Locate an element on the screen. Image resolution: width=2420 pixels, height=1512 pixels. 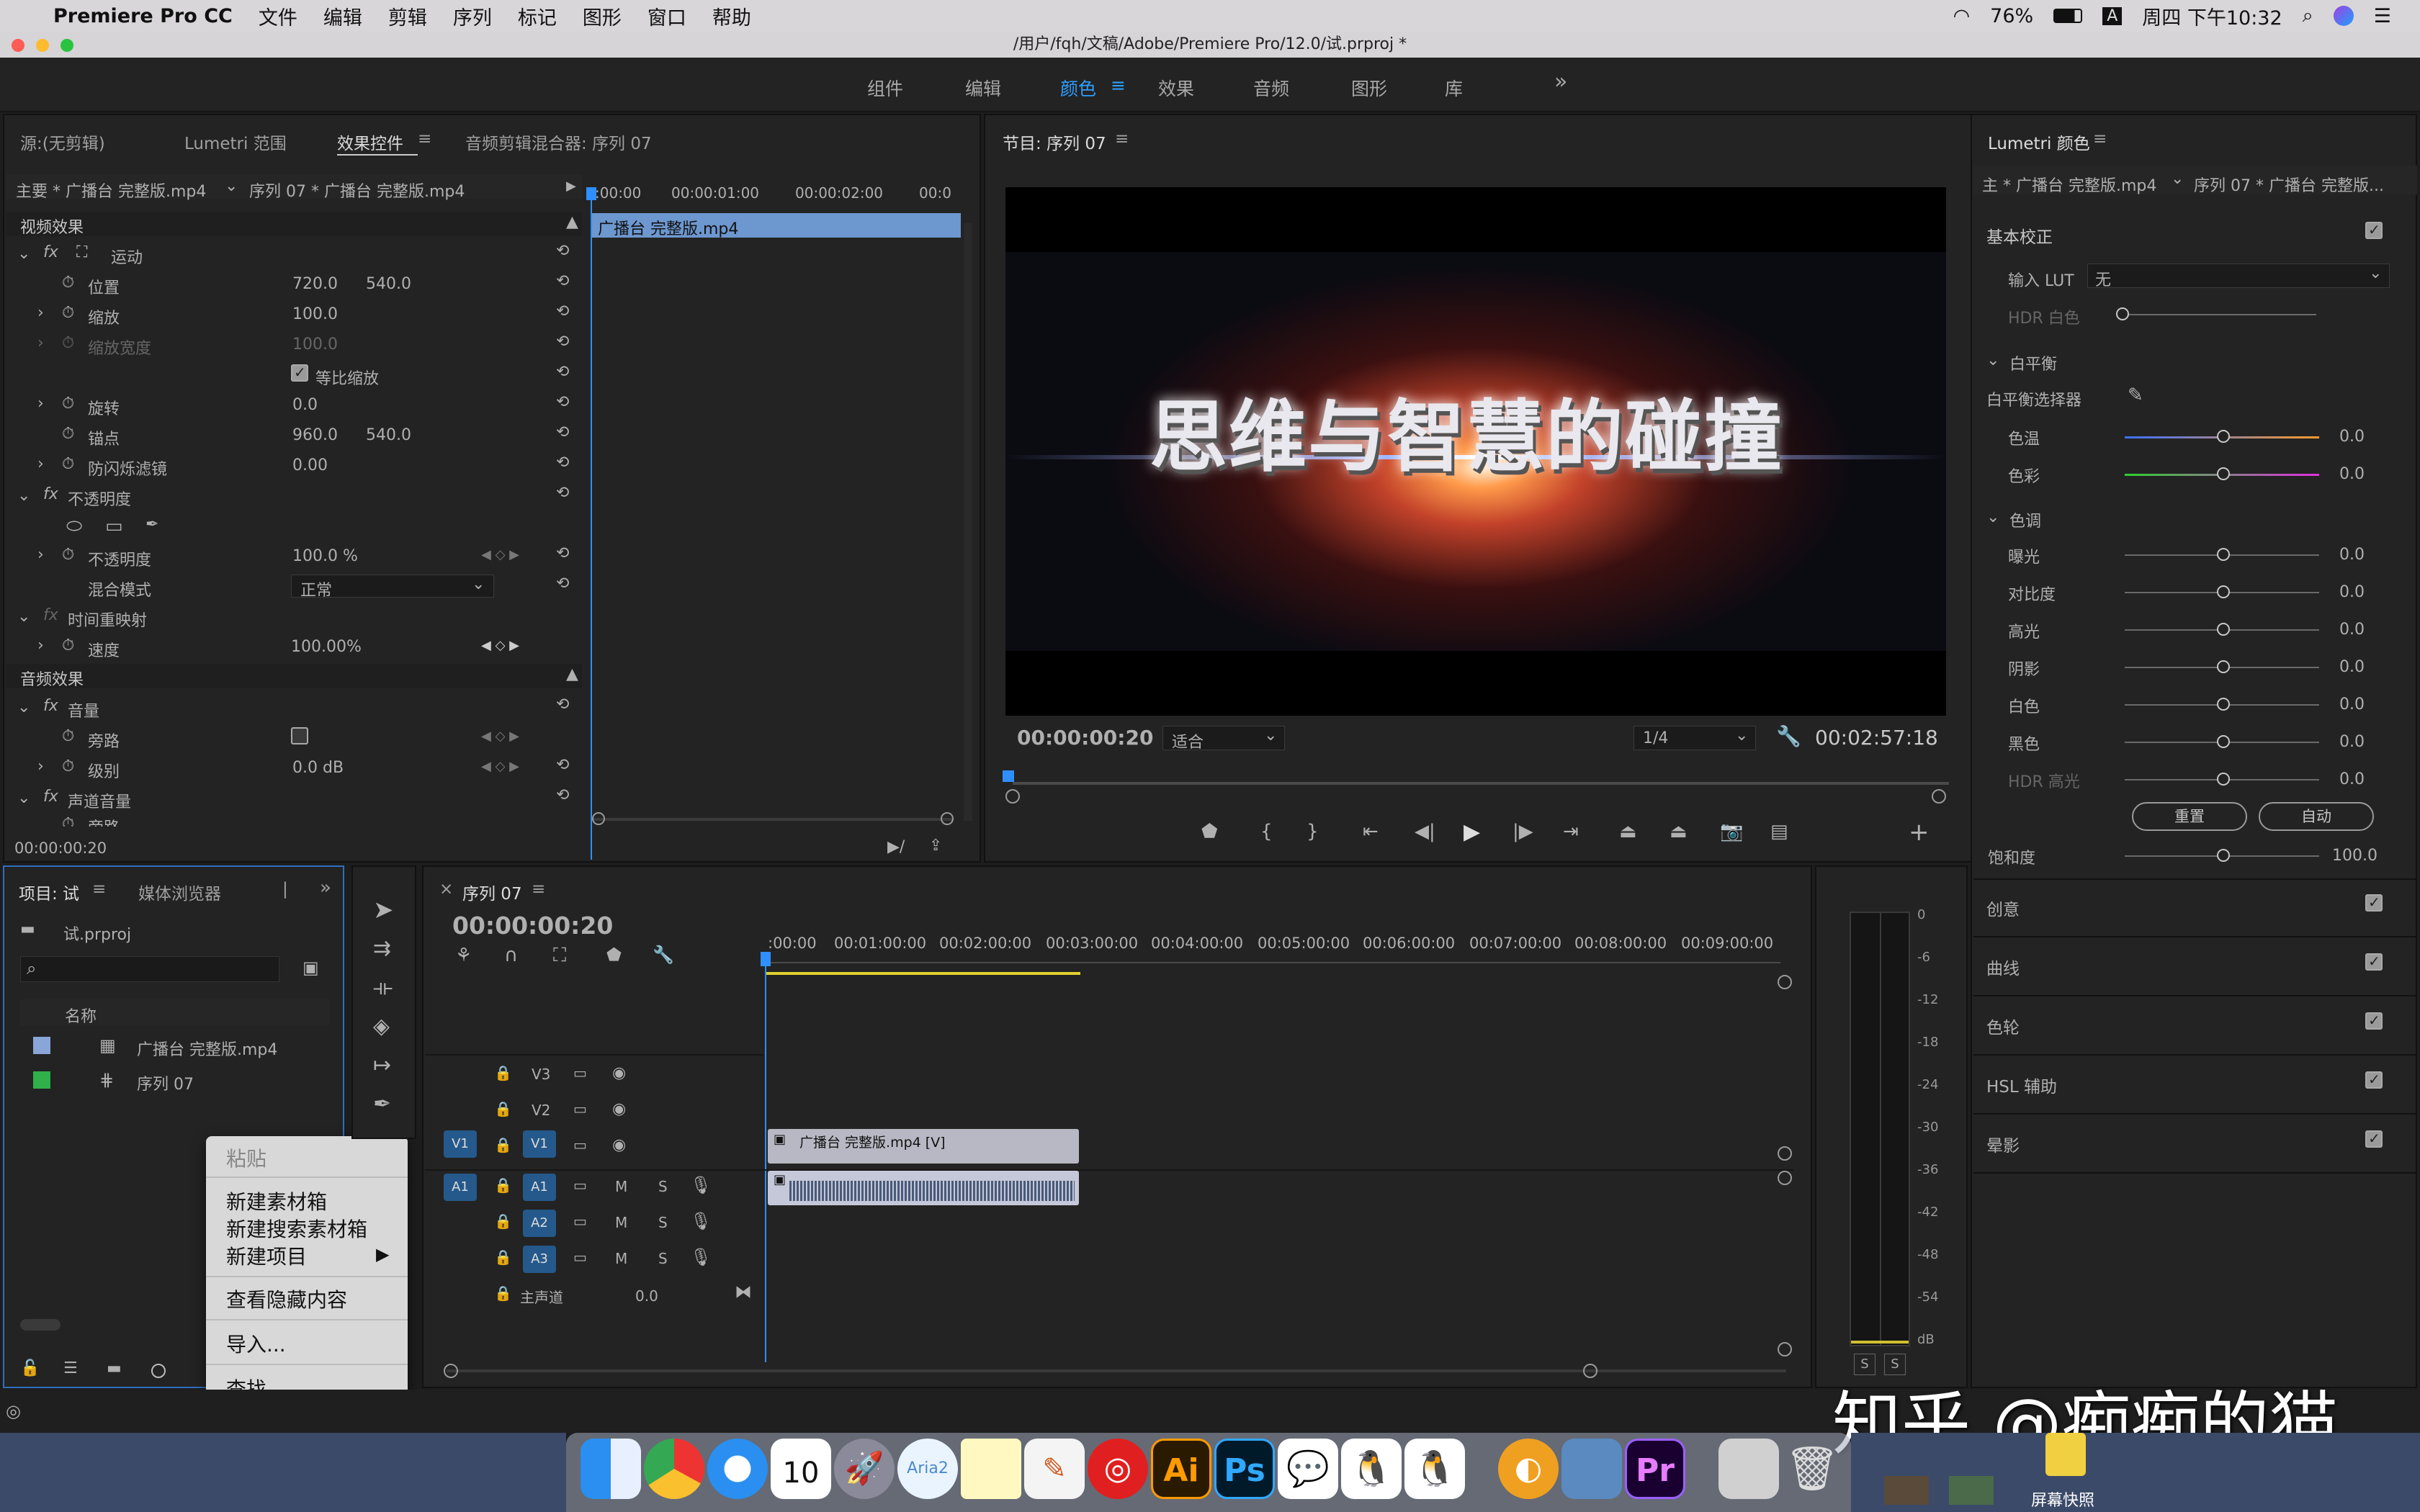
playhead-line is located at coordinates (591, 525).